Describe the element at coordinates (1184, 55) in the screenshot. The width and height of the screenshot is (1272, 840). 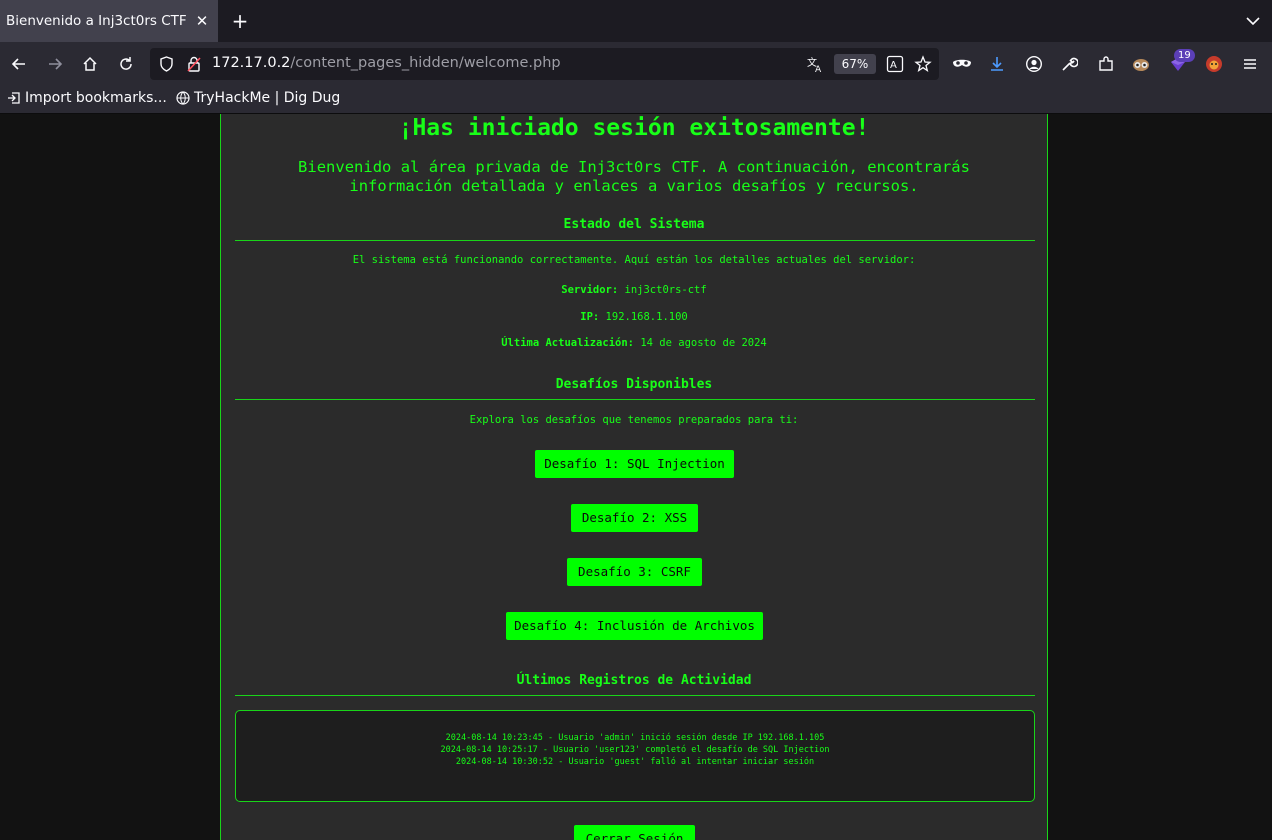
I see `extension-badge-count: 19` at that location.